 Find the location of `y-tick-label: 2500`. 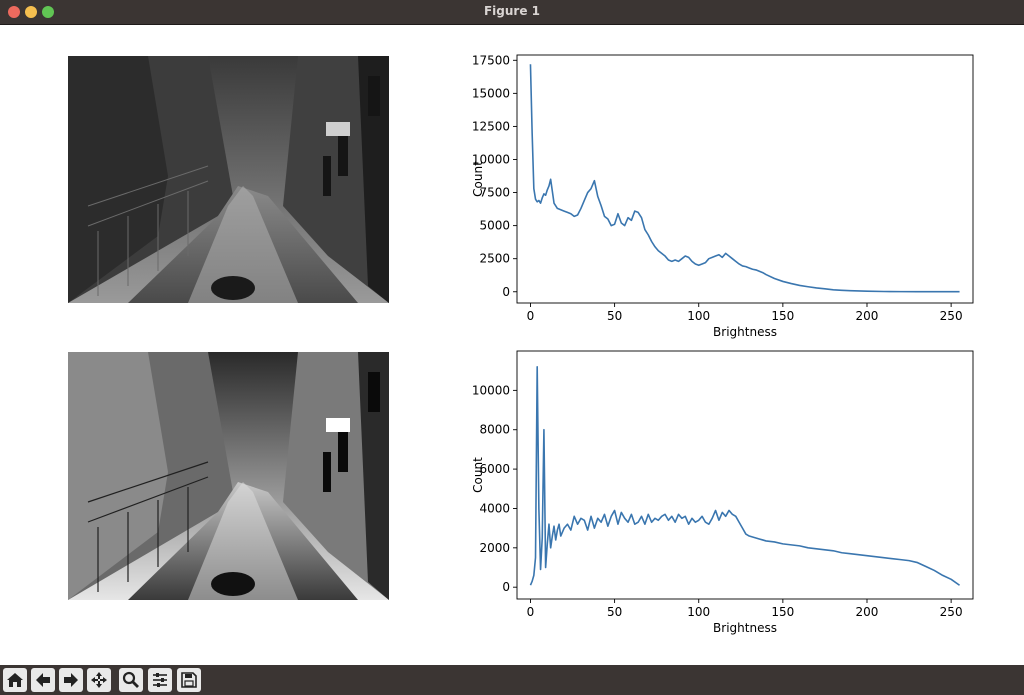

y-tick-label: 2500 is located at coordinates (494, 259).